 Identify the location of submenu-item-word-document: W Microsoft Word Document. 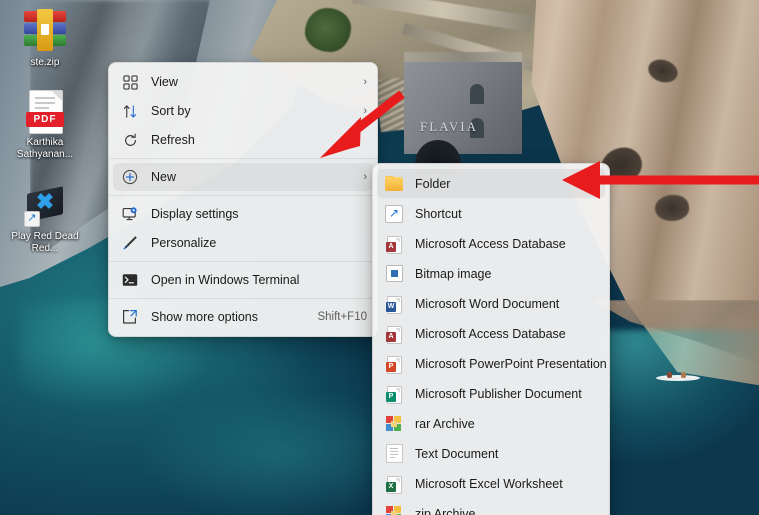
(491, 303).